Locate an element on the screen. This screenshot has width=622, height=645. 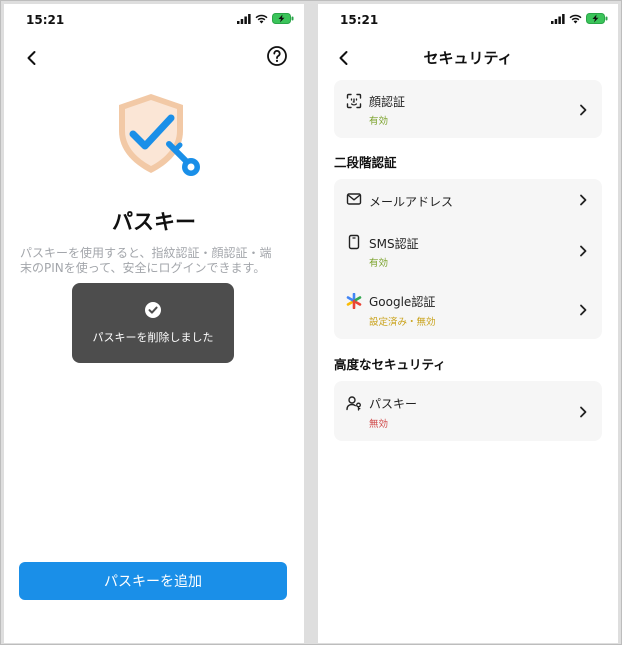
smartphone-icon is located at coordinates (354, 242).